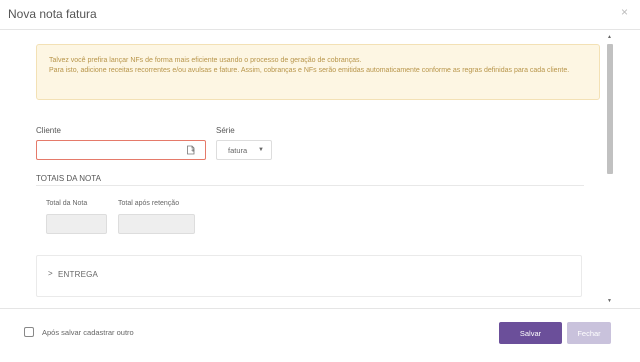  I want to click on serie-selected-value: fatura, so click(238, 150).